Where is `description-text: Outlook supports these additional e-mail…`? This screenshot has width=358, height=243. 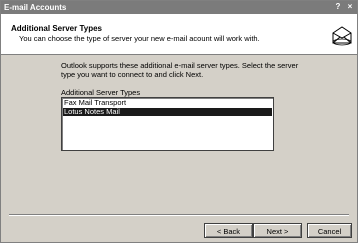
description-text: Outlook supports these additional e-mail… is located at coordinates (180, 70).